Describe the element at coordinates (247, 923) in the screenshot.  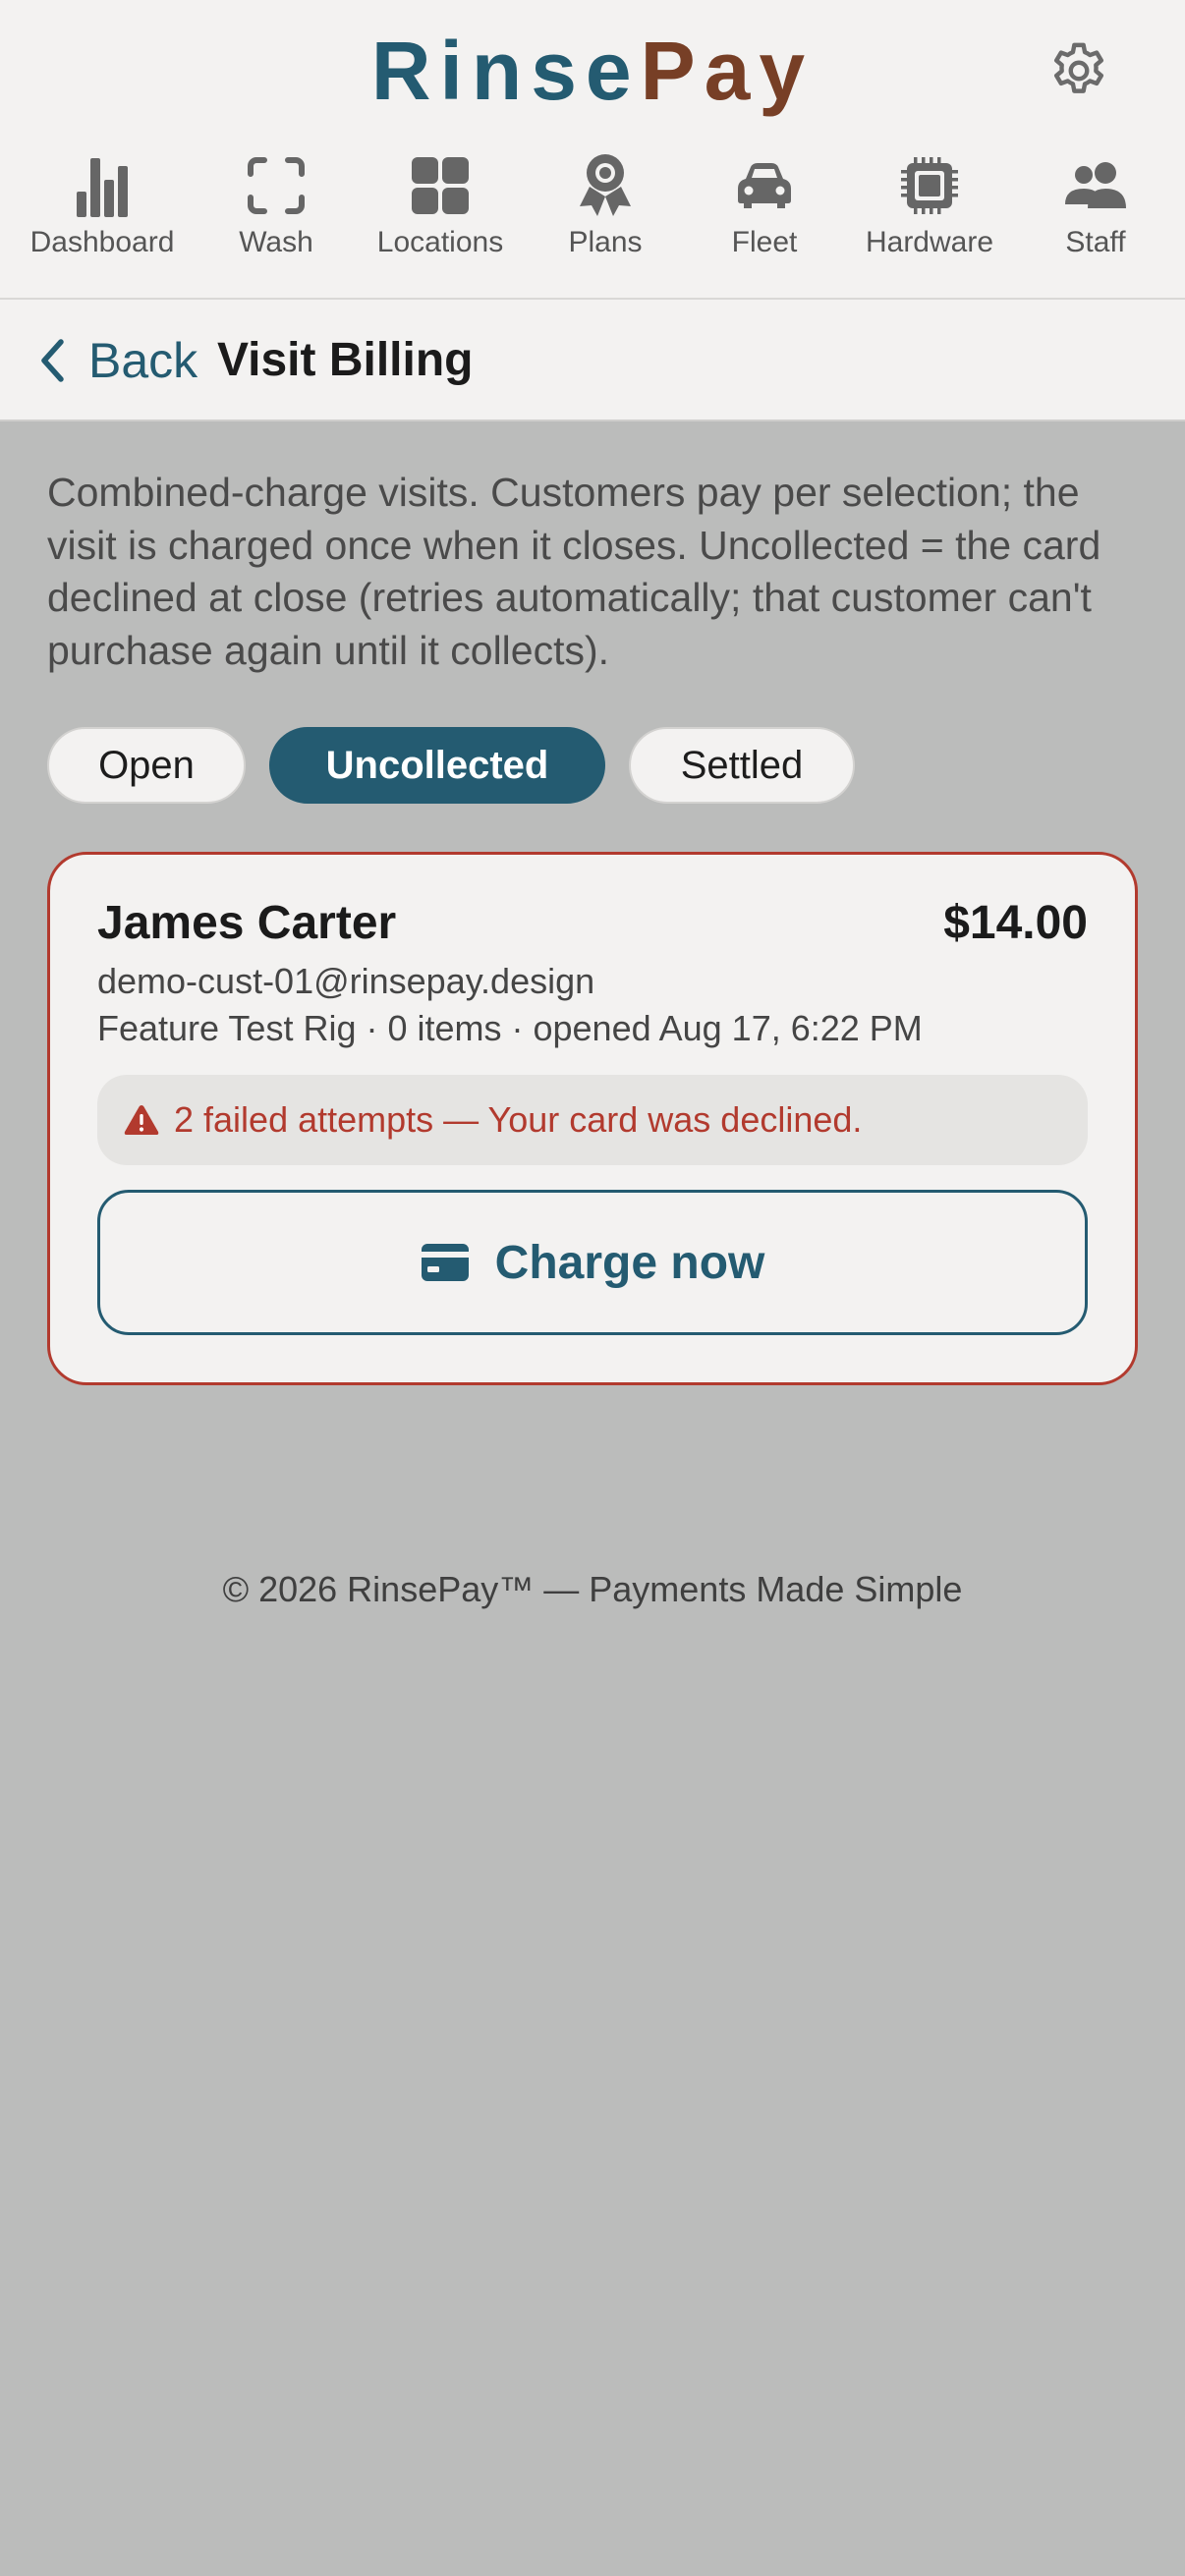
I see `customer-name: James Carter` at that location.